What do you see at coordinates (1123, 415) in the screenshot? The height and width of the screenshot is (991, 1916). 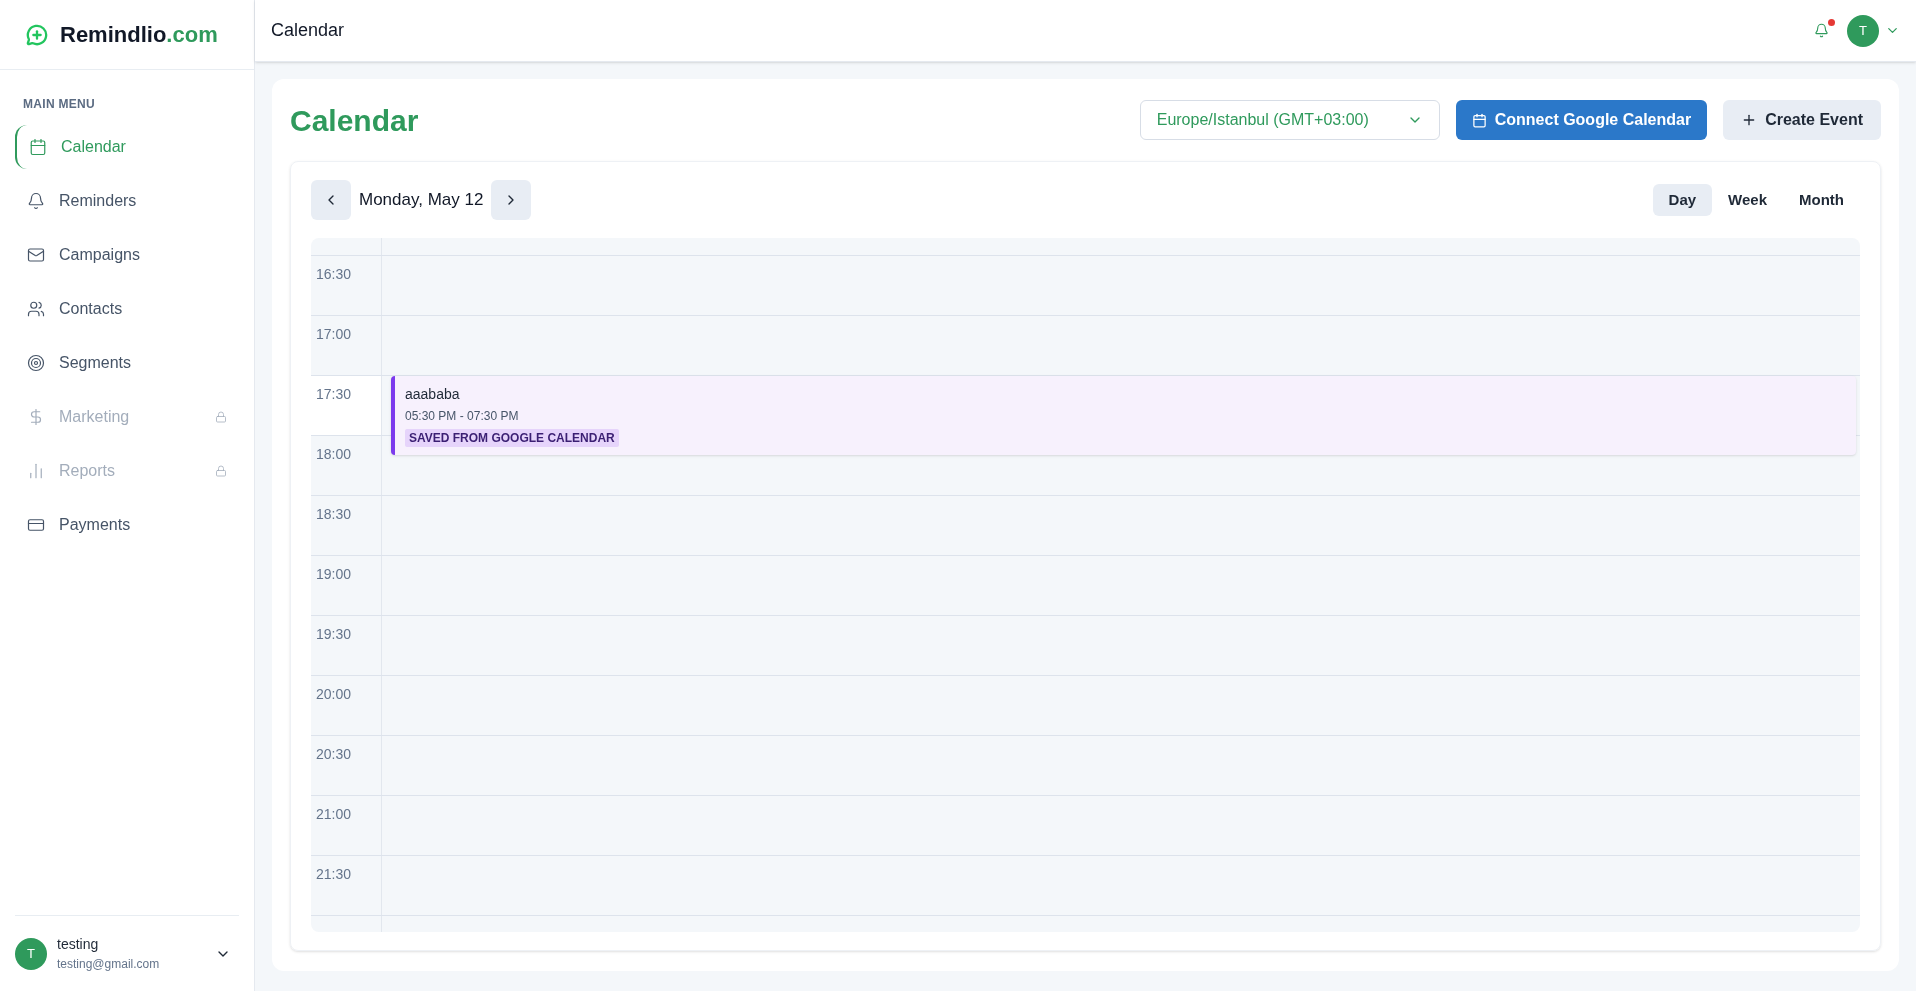 I see `calendar-event: aaababa 05:30 PM - 07:30 PM SAVED FROM GOOGLE CALENDAR` at bounding box center [1123, 415].